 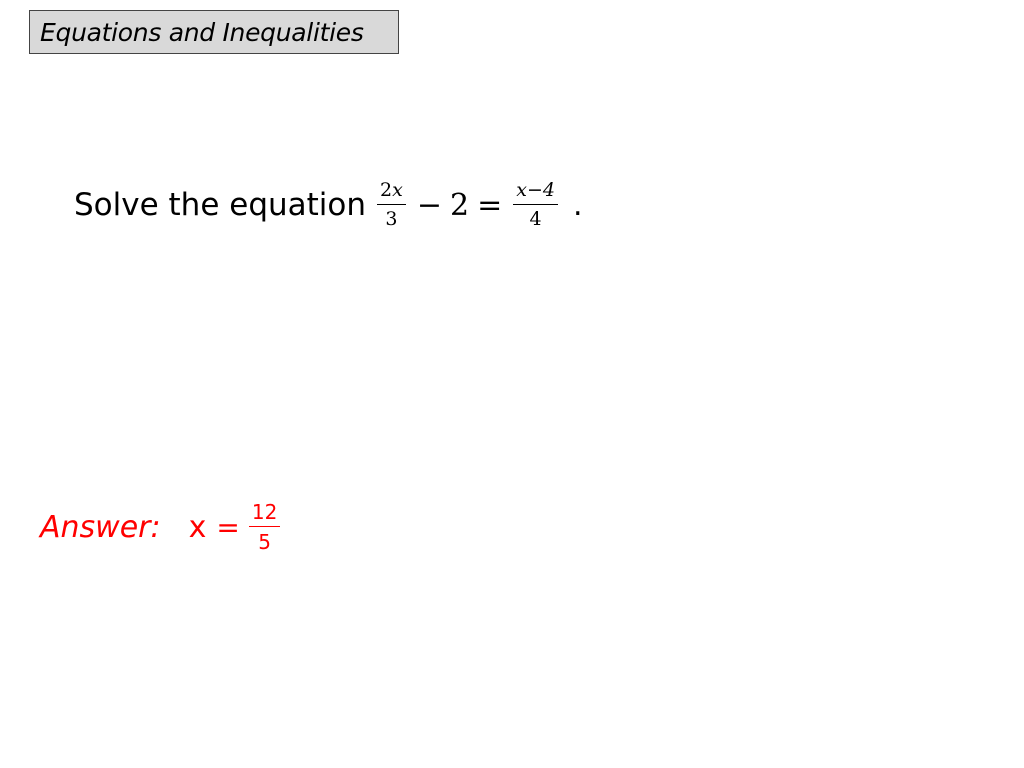 I want to click on answer-fraction: 12 5, so click(x=264, y=527).